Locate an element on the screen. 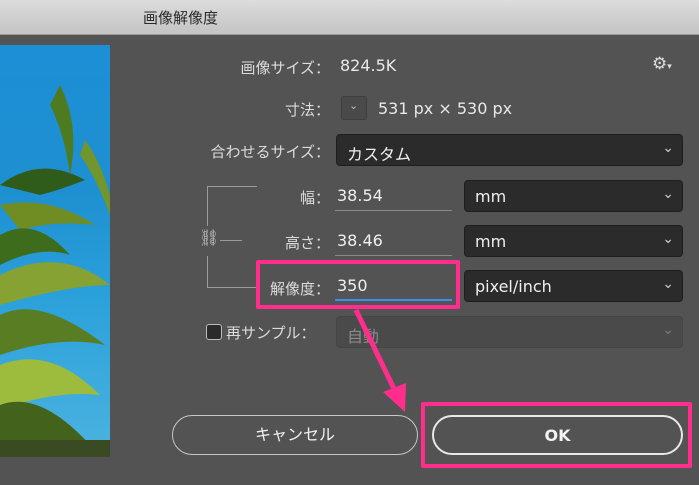 This screenshot has height=485, width=699. cancel-button: キャンセル is located at coordinates (295, 435).